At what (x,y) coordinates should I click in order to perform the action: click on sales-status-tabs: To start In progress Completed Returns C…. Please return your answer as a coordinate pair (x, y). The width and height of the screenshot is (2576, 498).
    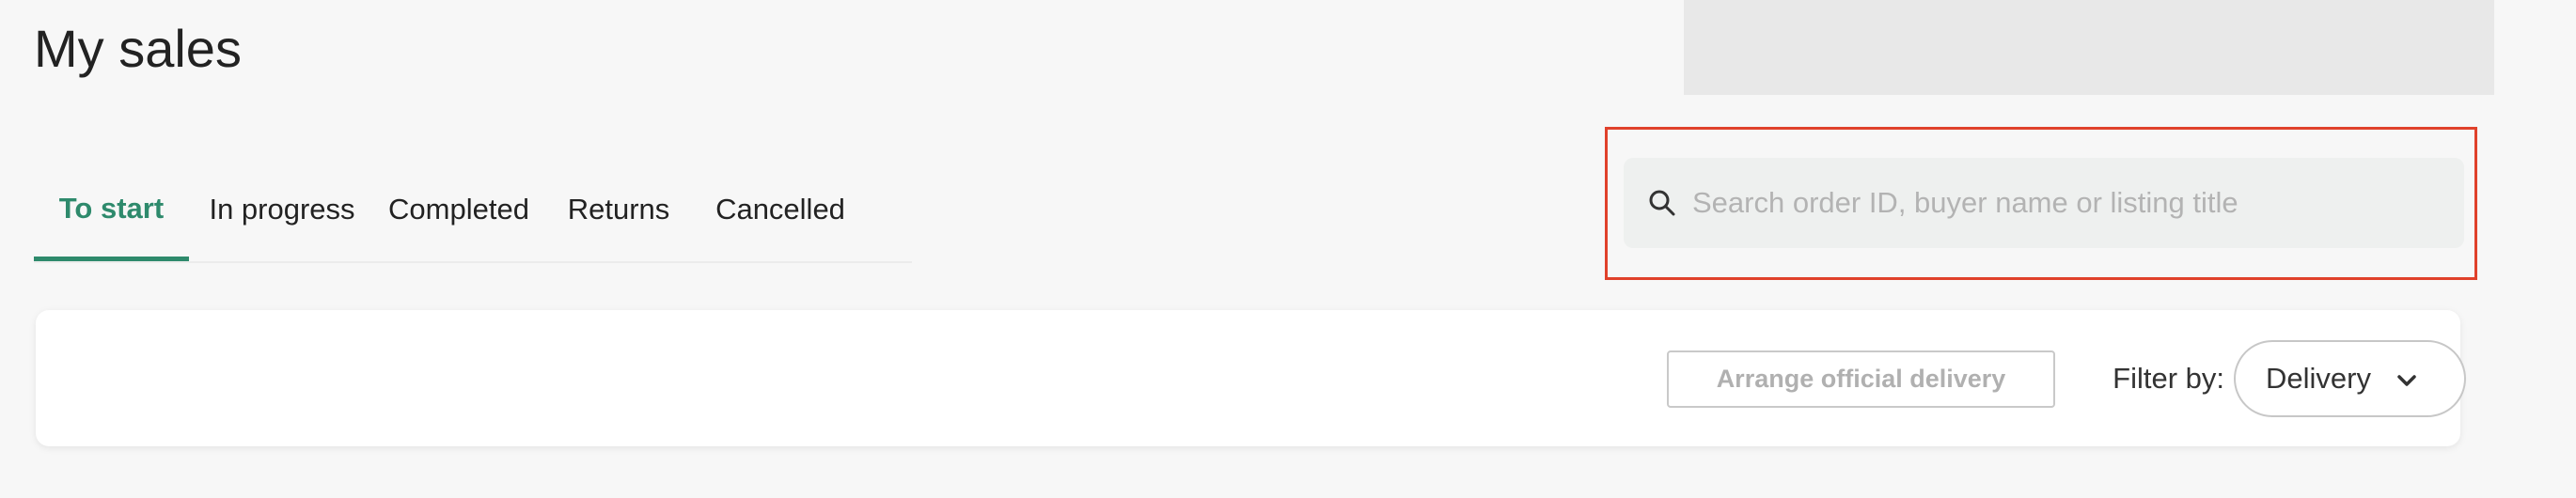
    Looking at the image, I should click on (473, 211).